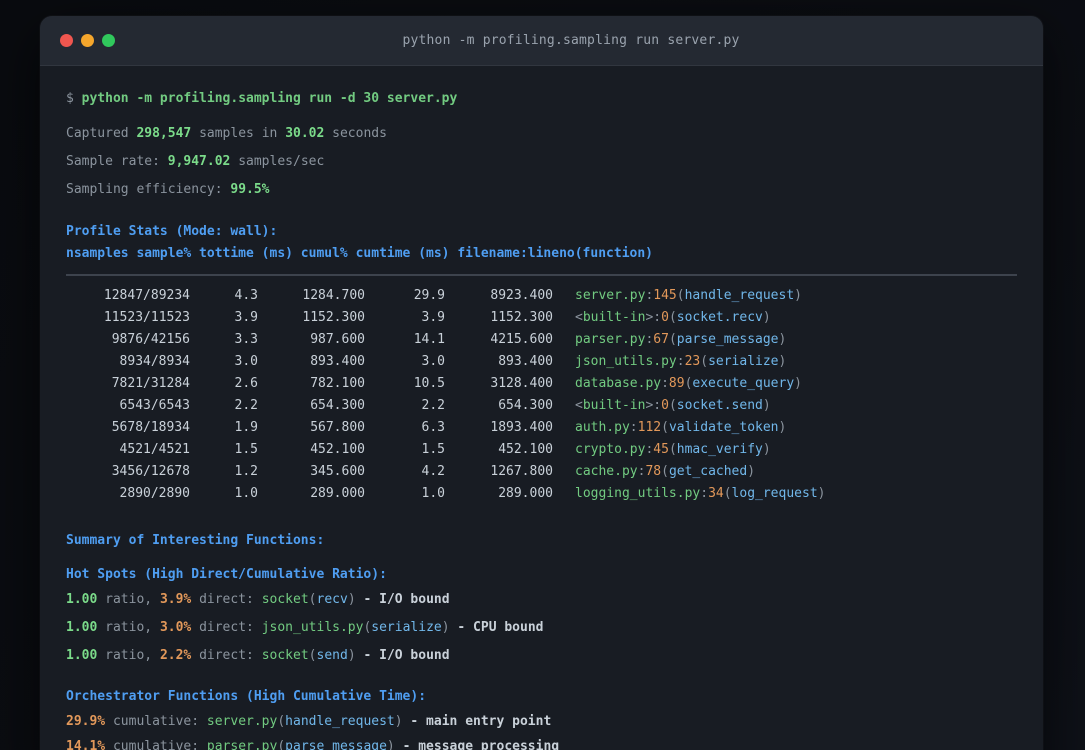 The height and width of the screenshot is (750, 1085). What do you see at coordinates (700, 493) in the screenshot?
I see `function-location: logging_utils.py:34(log_request)` at bounding box center [700, 493].